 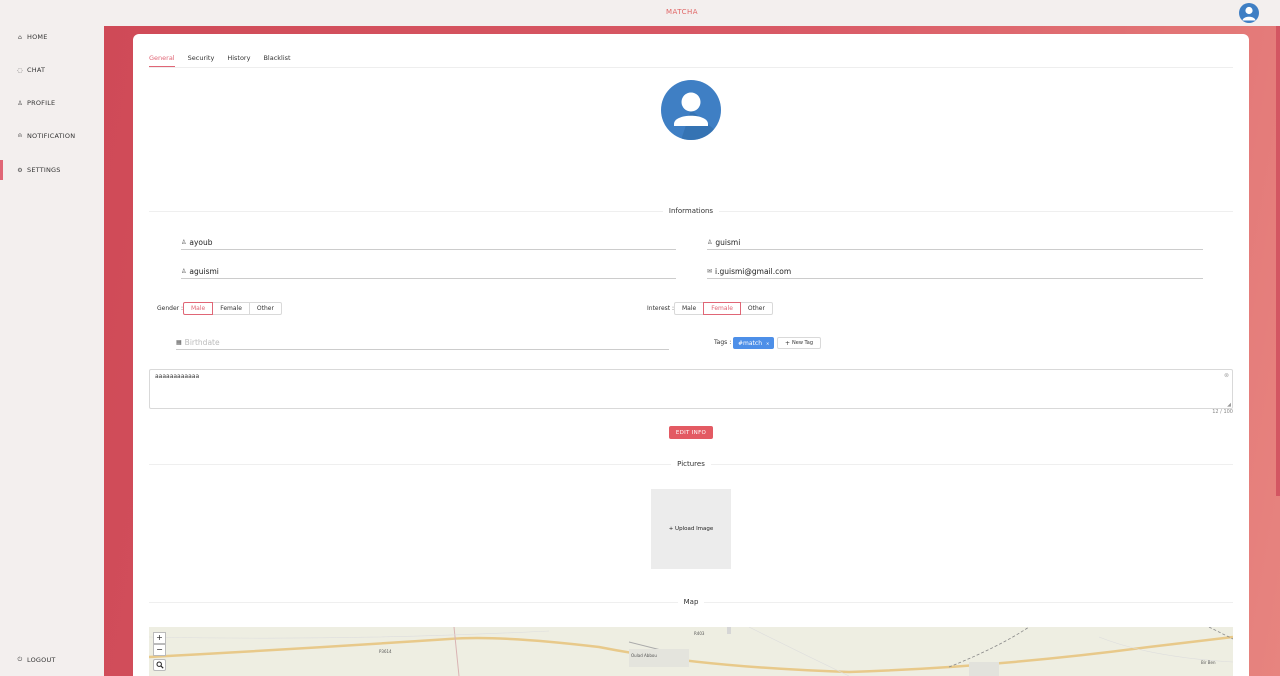 I want to click on user-avatar-icon, so click(x=1249, y=13).